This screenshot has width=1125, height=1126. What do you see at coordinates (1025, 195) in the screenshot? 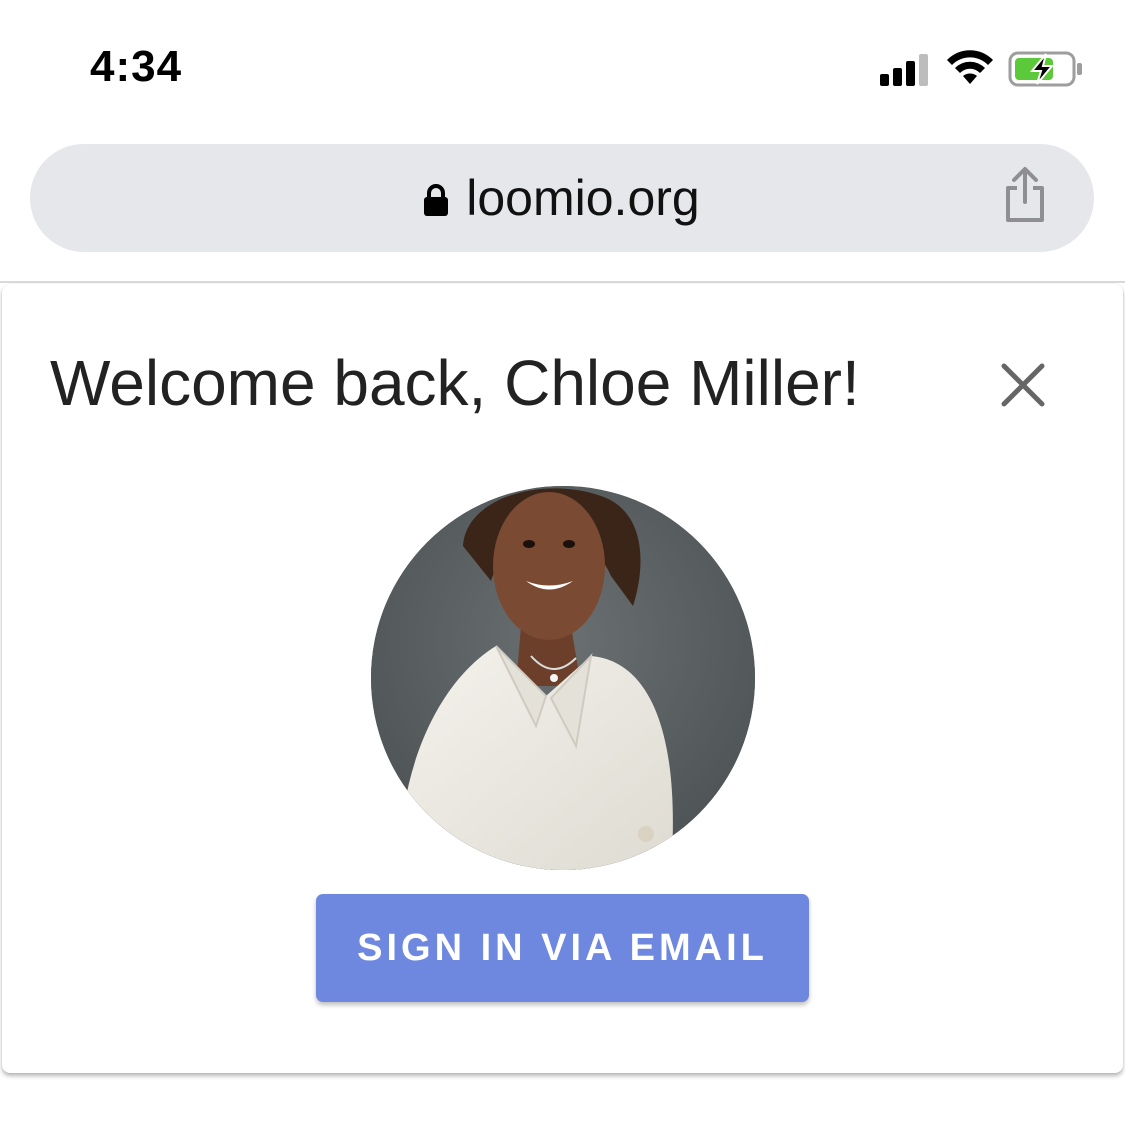
I see `share-icon` at bounding box center [1025, 195].